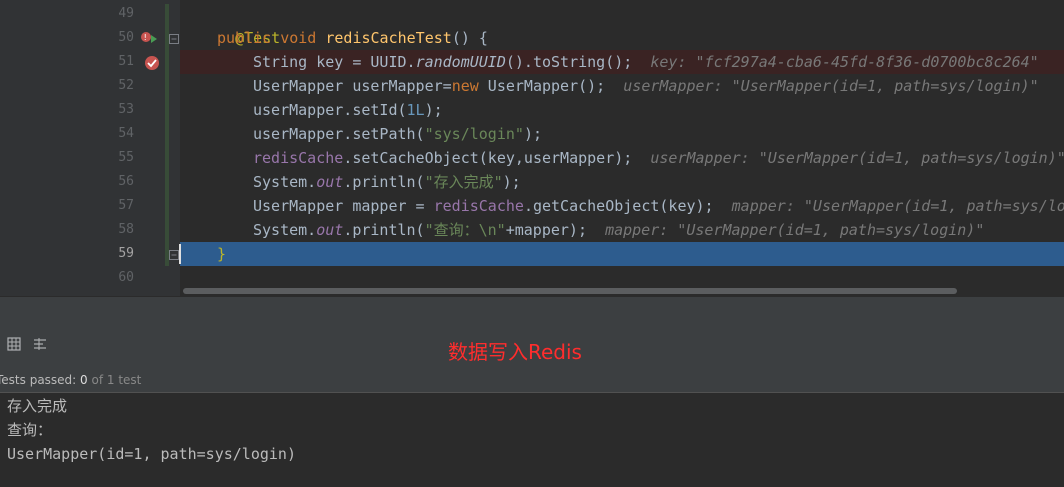 The image size is (1064, 487). Describe the element at coordinates (640, 254) in the screenshot. I see `code-line-59: }` at that location.